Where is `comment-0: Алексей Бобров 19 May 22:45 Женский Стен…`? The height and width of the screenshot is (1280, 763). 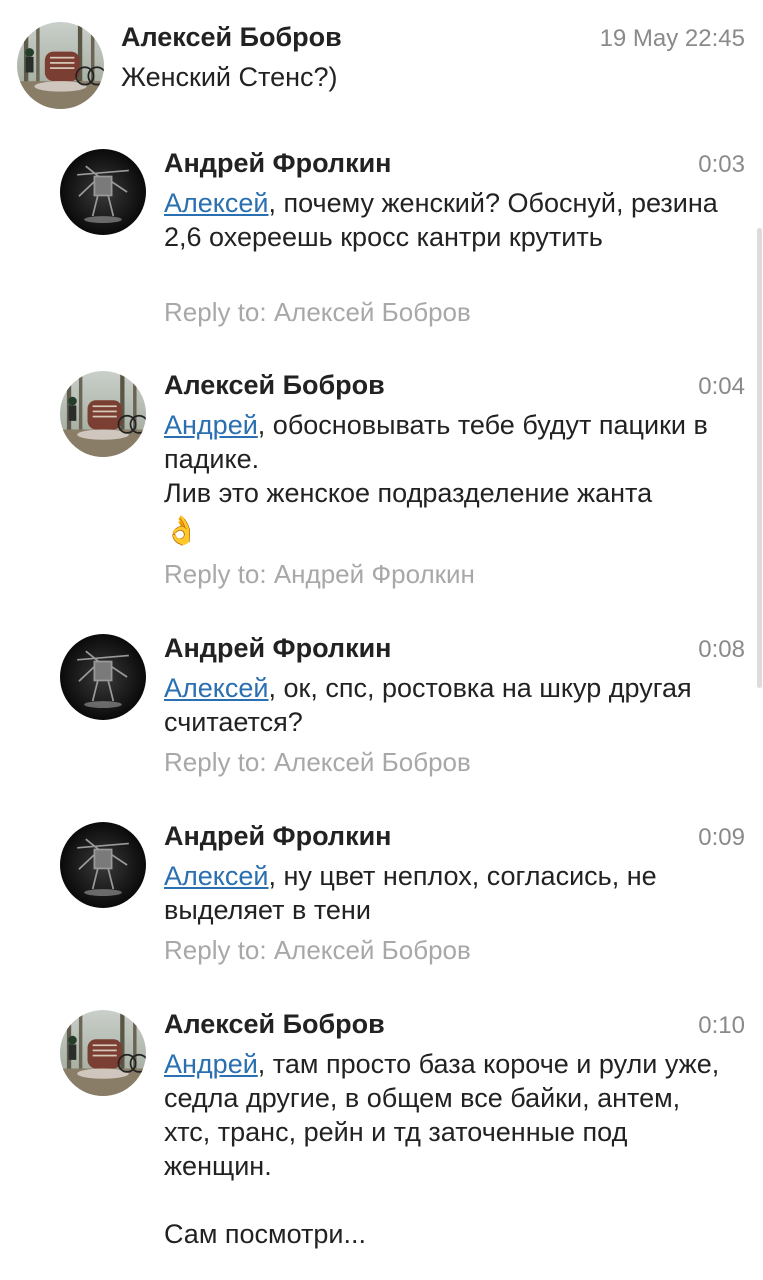
comment-0: Алексей Бобров 19 May 22:45 Женский Стен… is located at coordinates (381, 65).